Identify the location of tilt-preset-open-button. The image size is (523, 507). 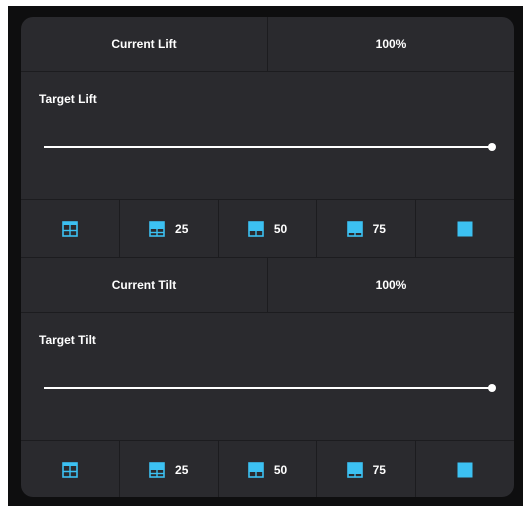
(70, 469).